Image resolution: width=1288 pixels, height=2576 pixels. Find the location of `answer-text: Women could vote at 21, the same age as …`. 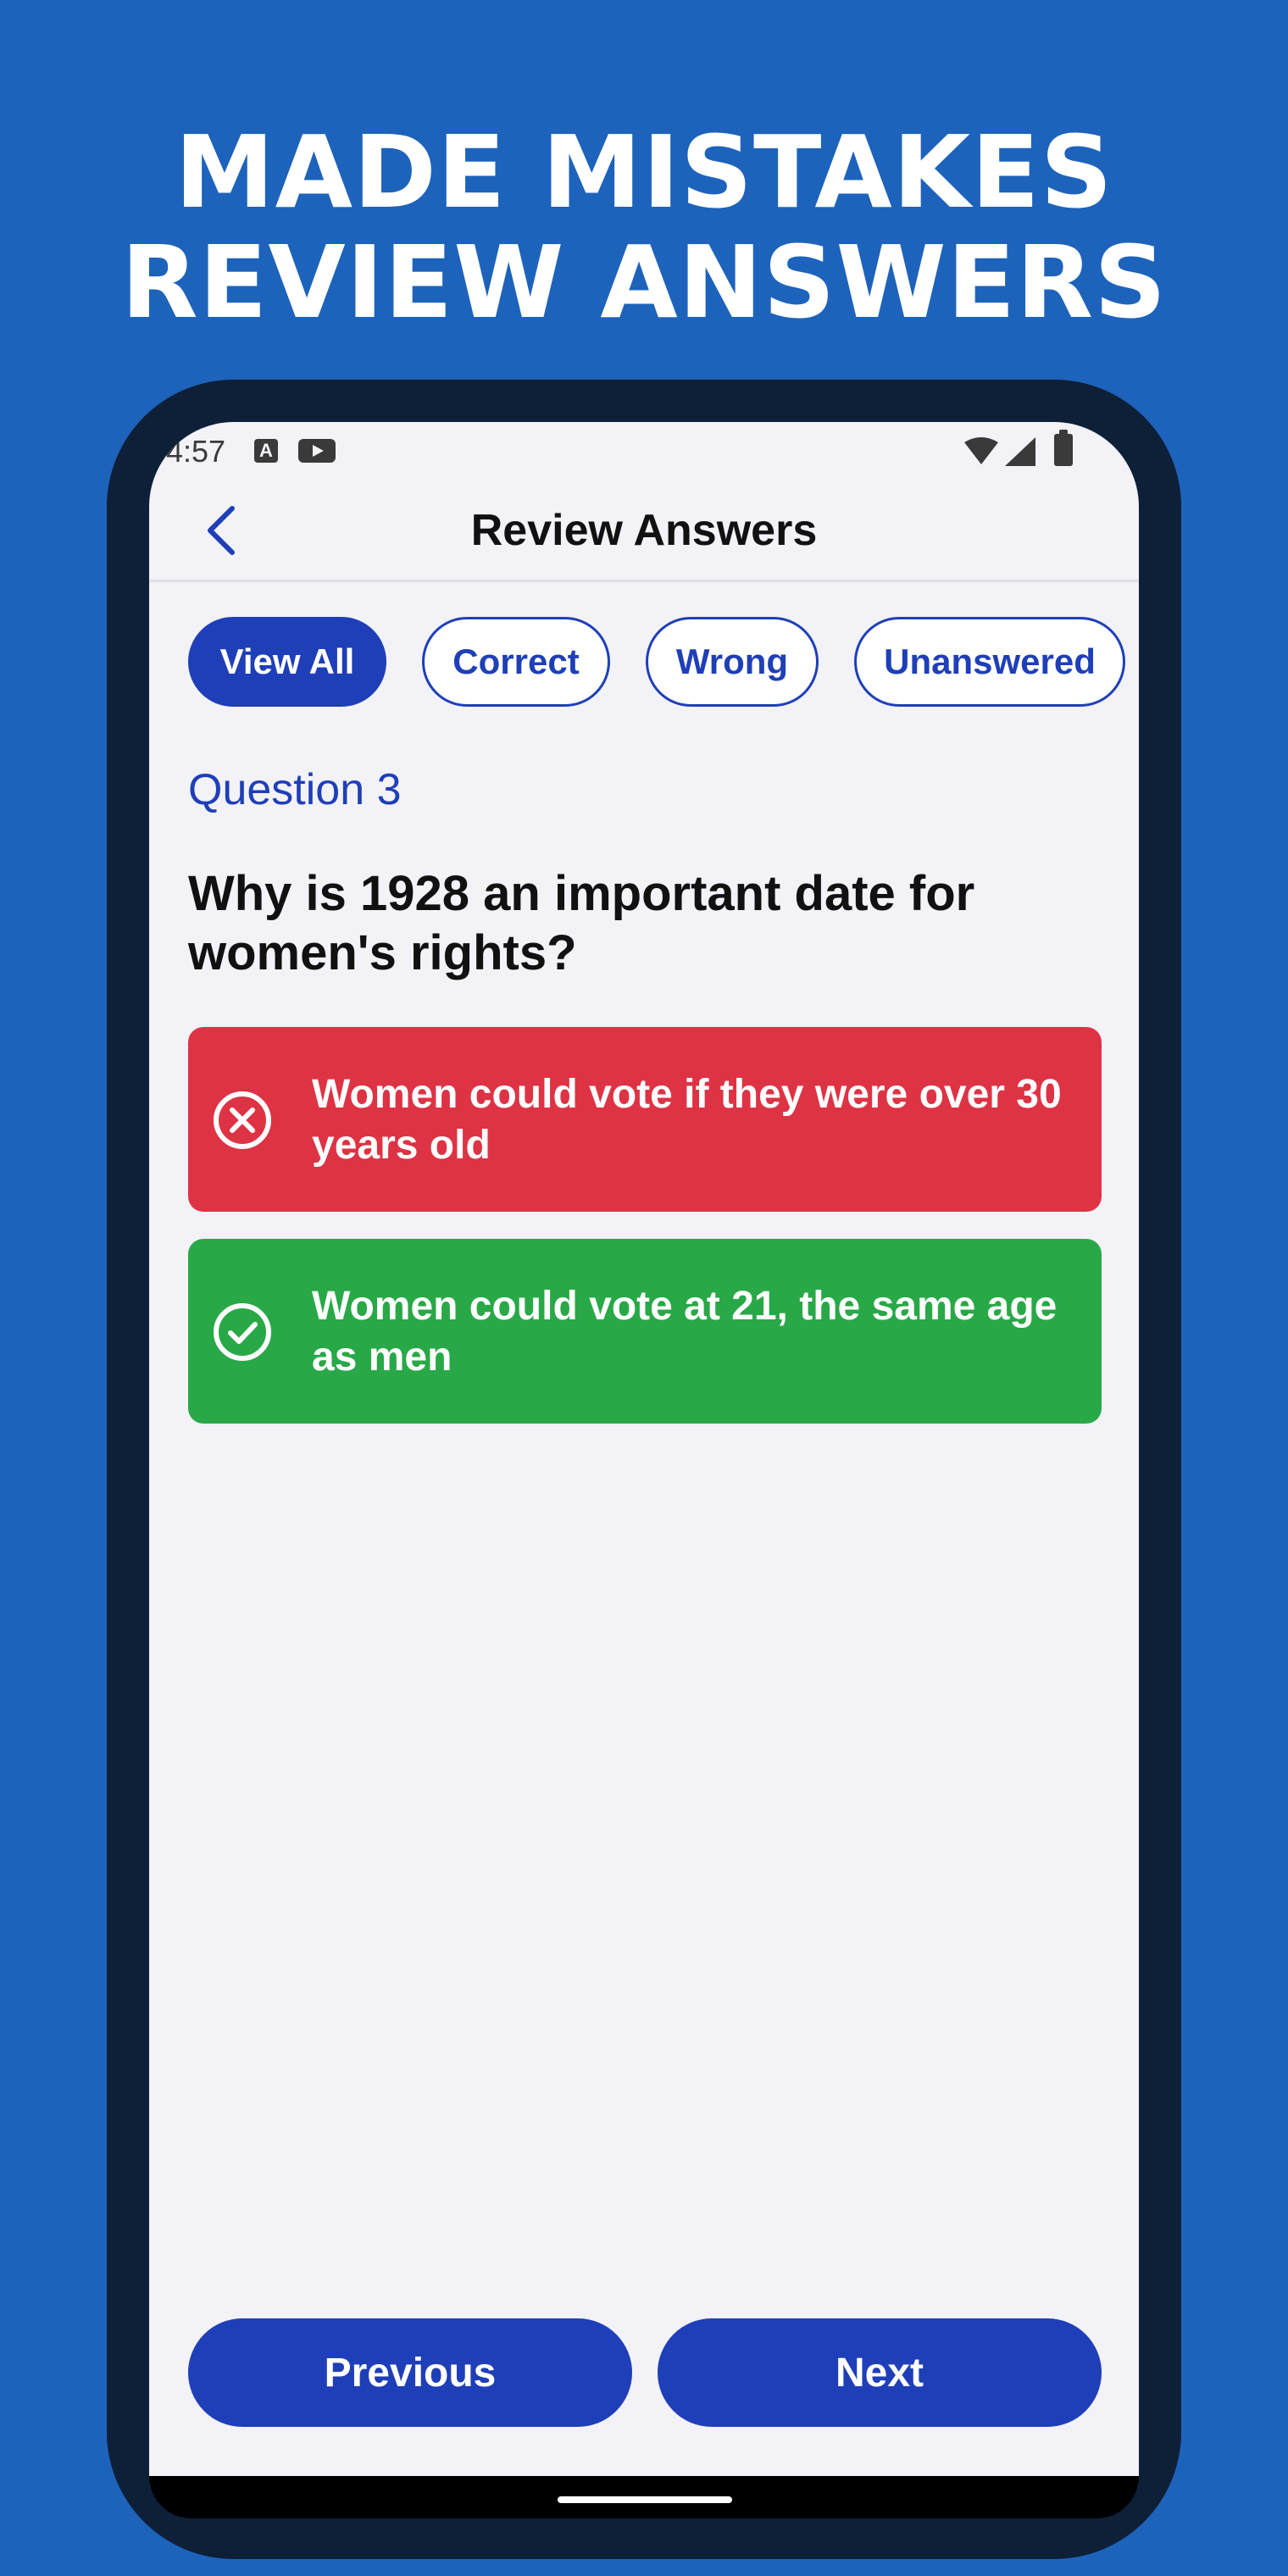

answer-text: Women could vote at 21, the same age as … is located at coordinates (685, 1332).